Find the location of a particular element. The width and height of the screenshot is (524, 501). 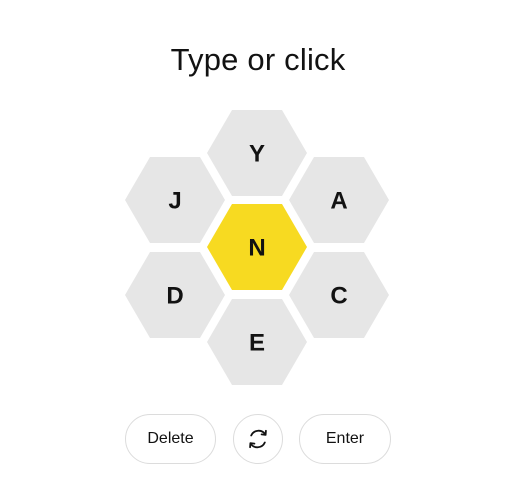

hive-cell-upper-right: A is located at coordinates (339, 200).